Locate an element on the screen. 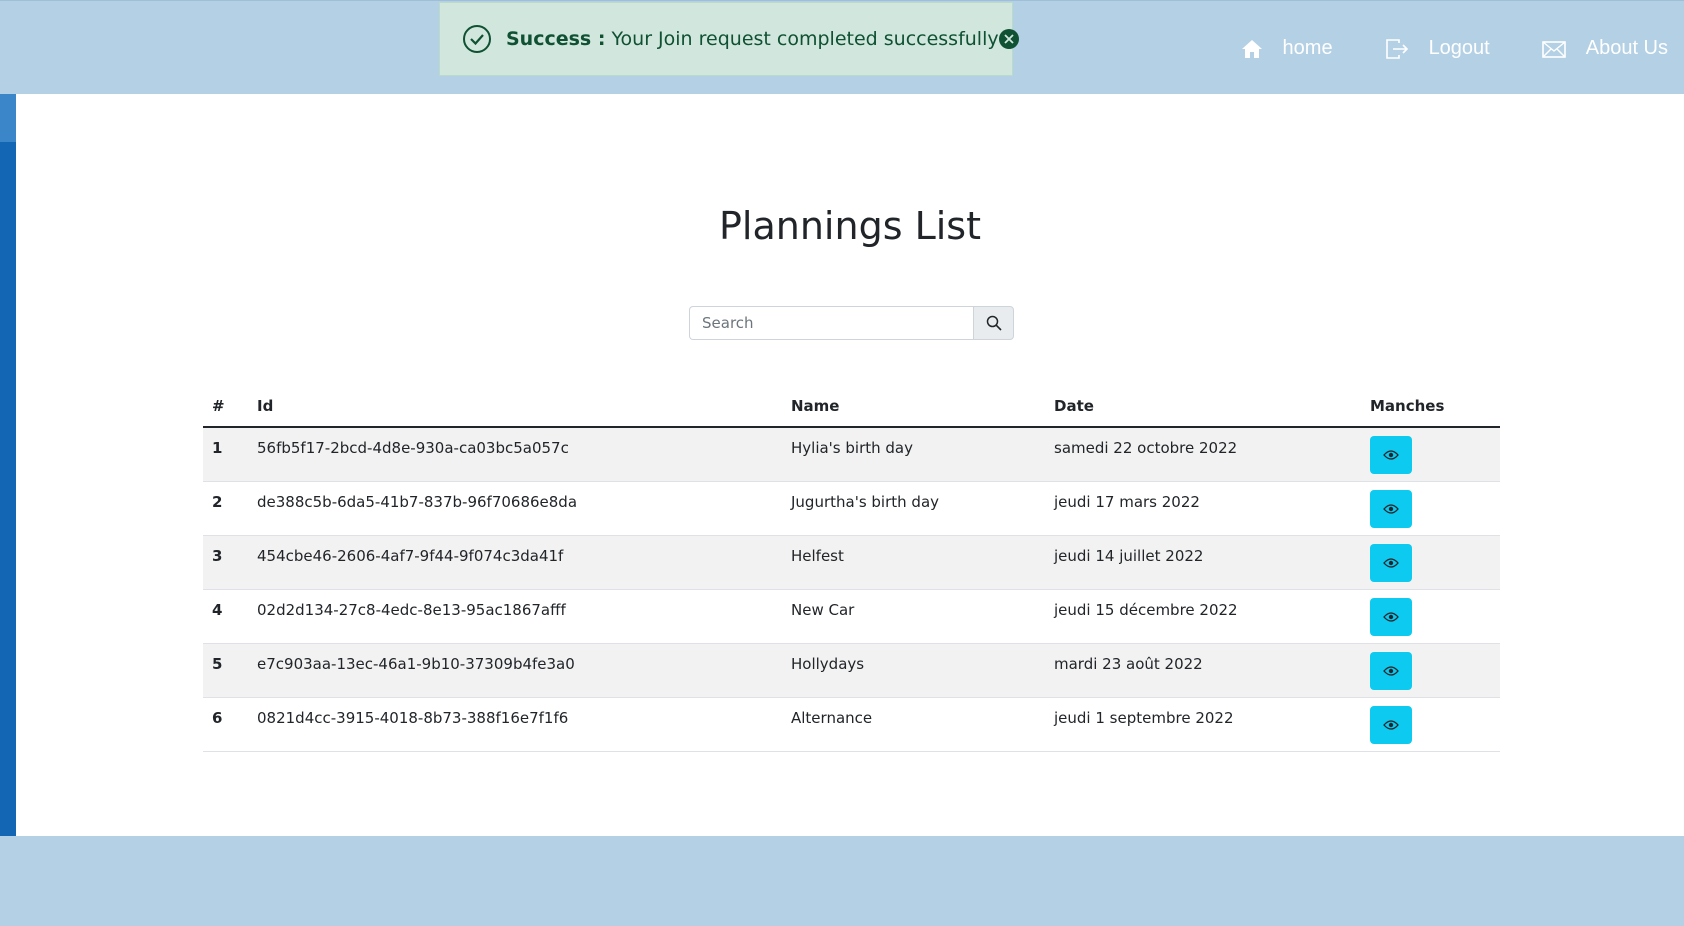  row-name: Helfest is located at coordinates (913, 562).